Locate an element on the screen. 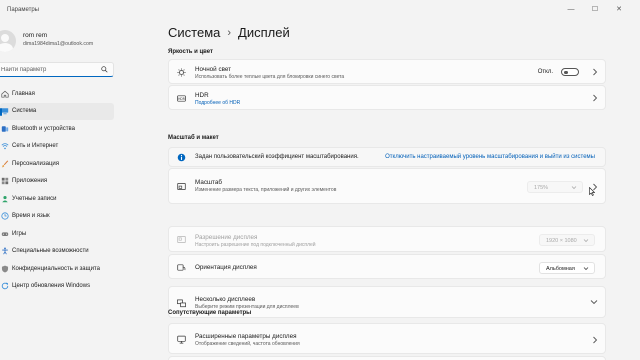 This screenshot has width=640, height=360. breadcrumb-parent: Система is located at coordinates (194, 32).